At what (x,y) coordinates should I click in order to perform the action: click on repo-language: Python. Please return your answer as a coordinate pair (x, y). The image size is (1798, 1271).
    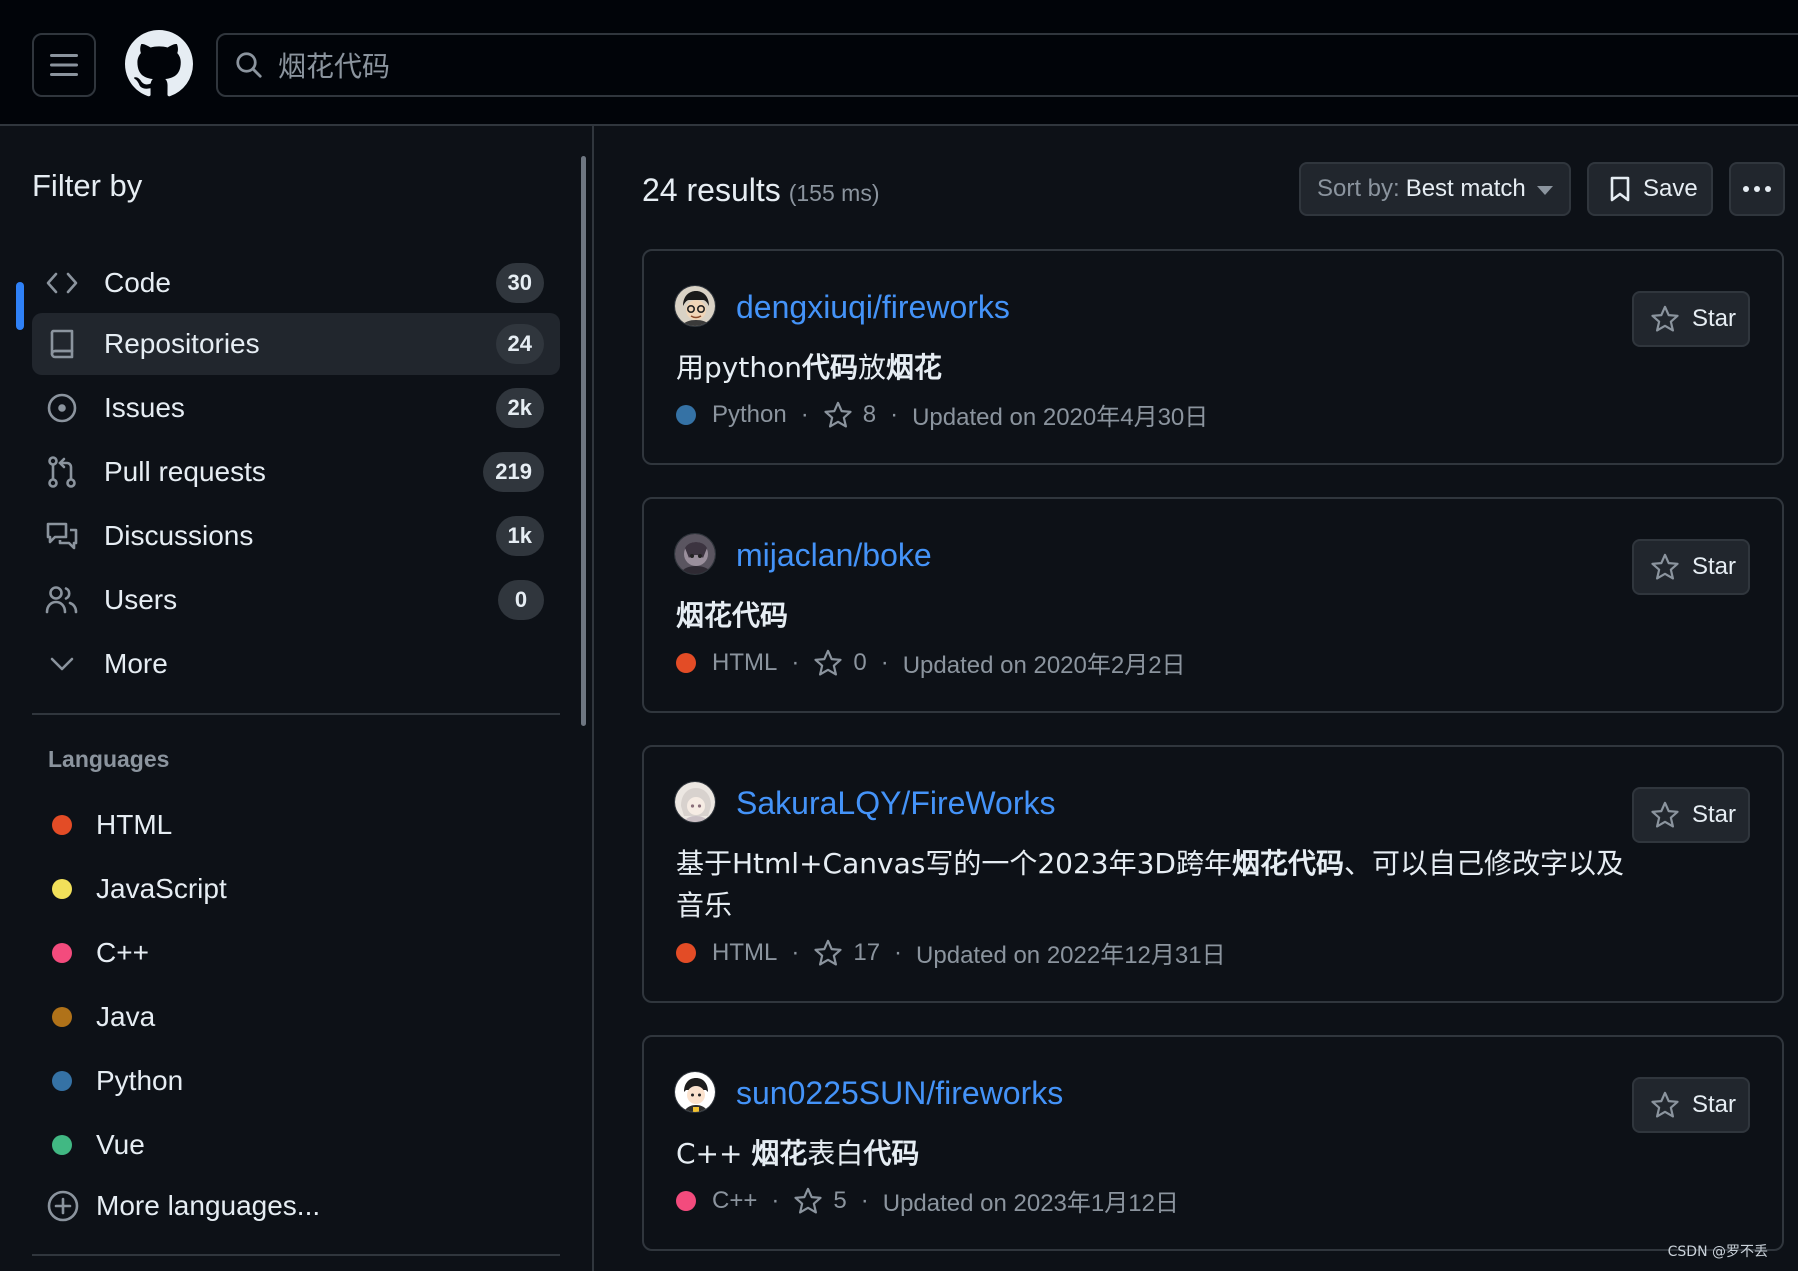
    Looking at the image, I should click on (749, 414).